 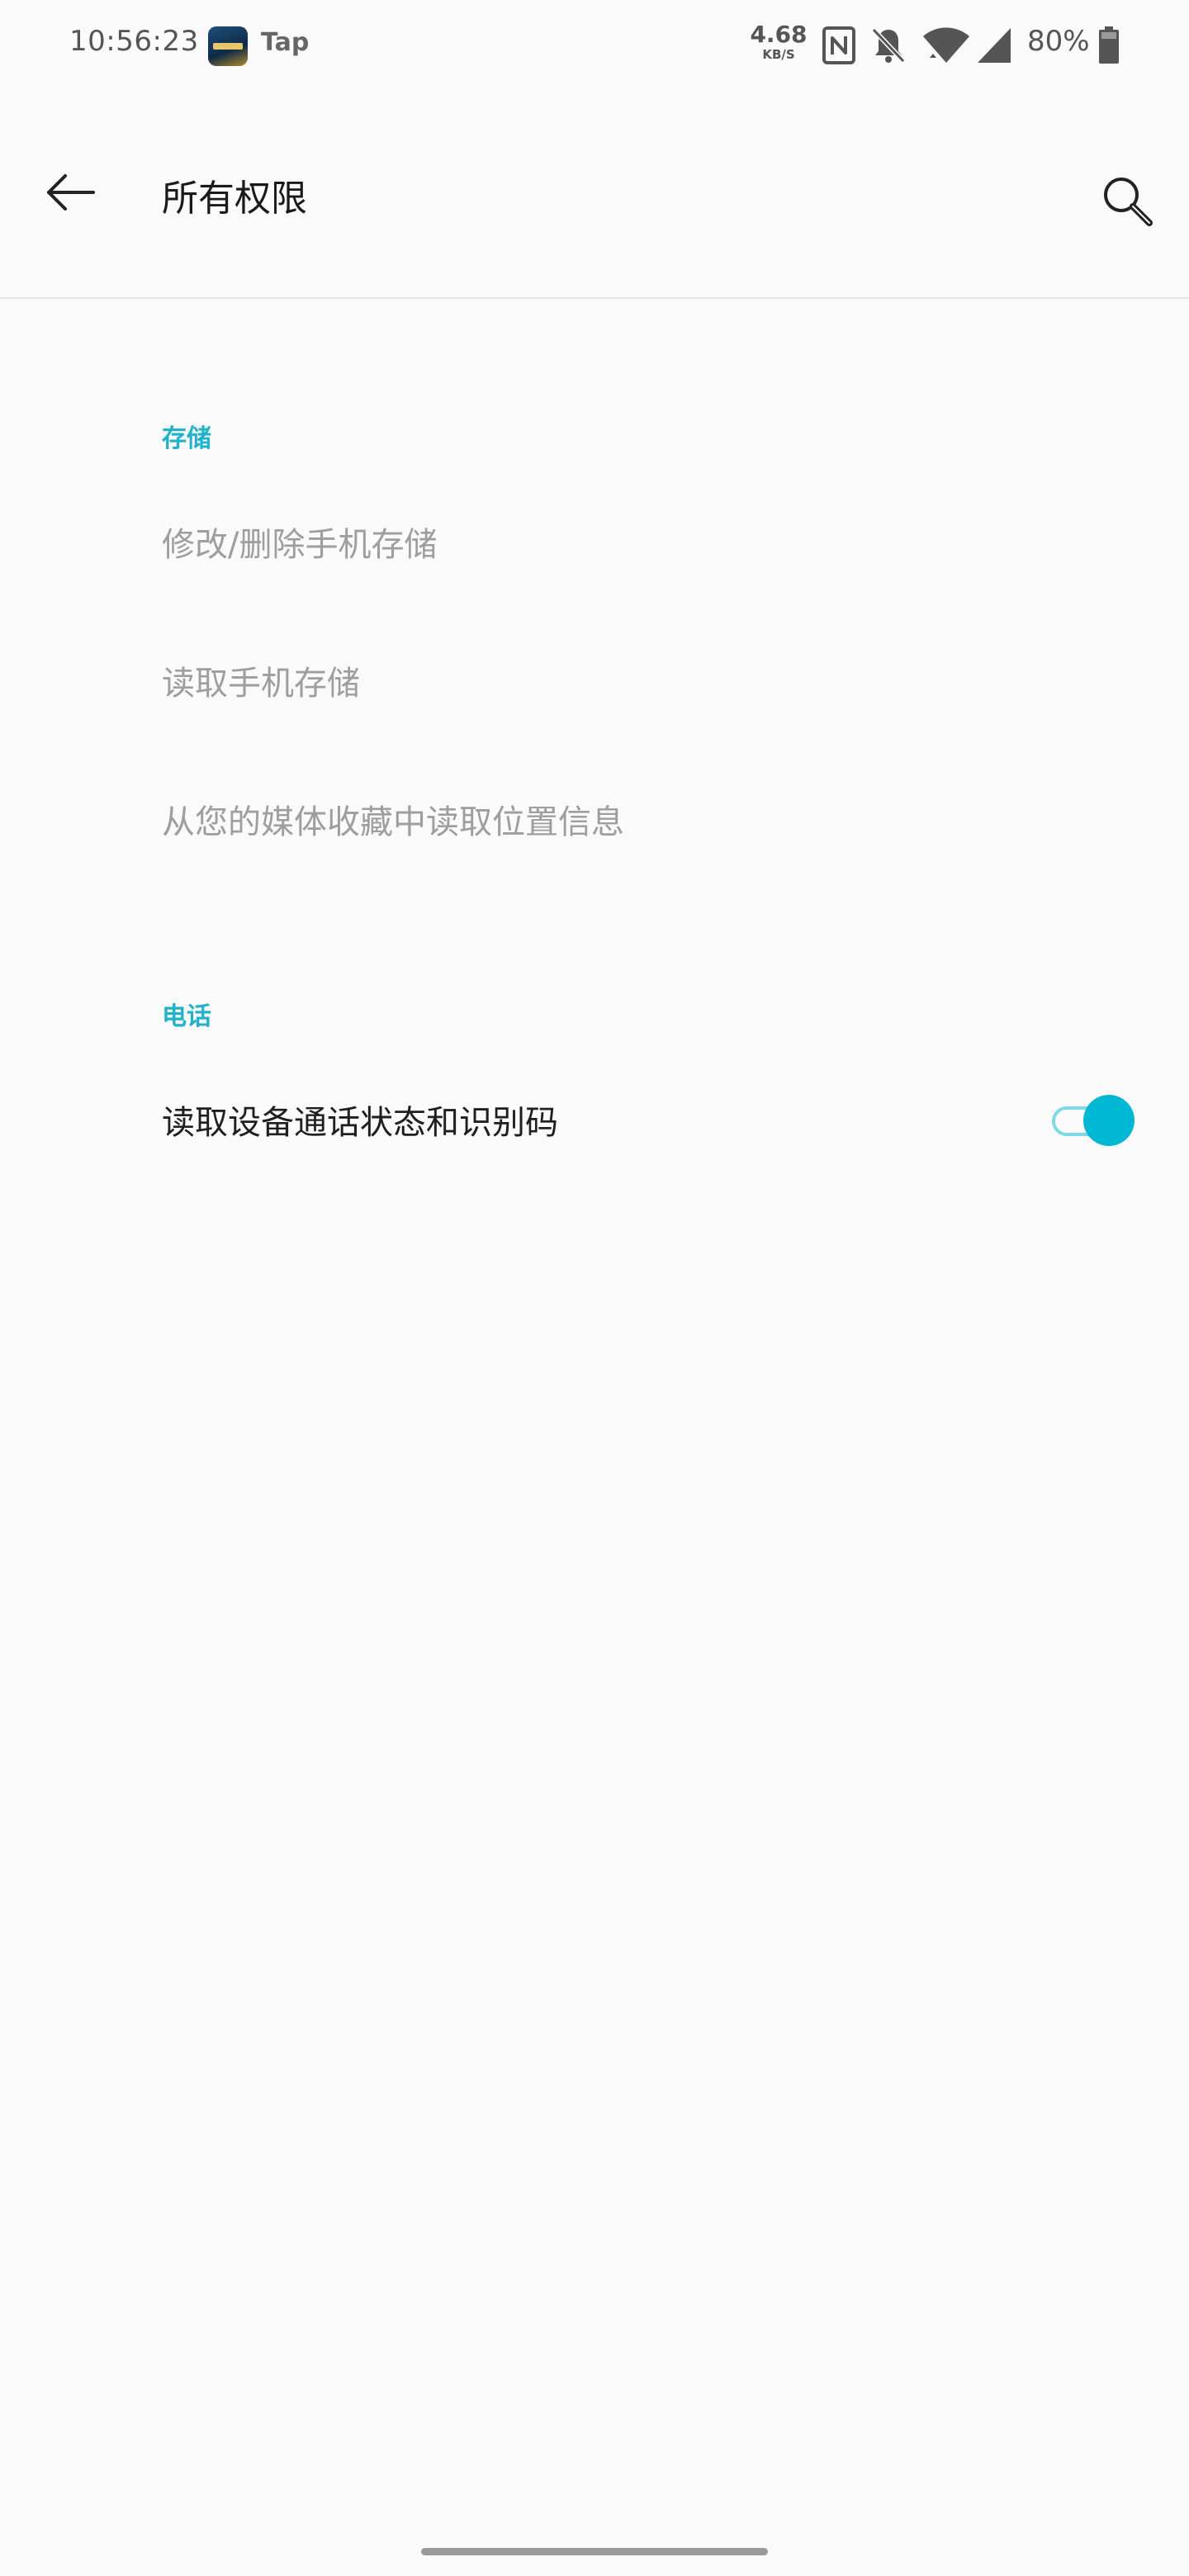 What do you see at coordinates (261, 684) in the screenshot?
I see `permission-label: 读取手机存储` at bounding box center [261, 684].